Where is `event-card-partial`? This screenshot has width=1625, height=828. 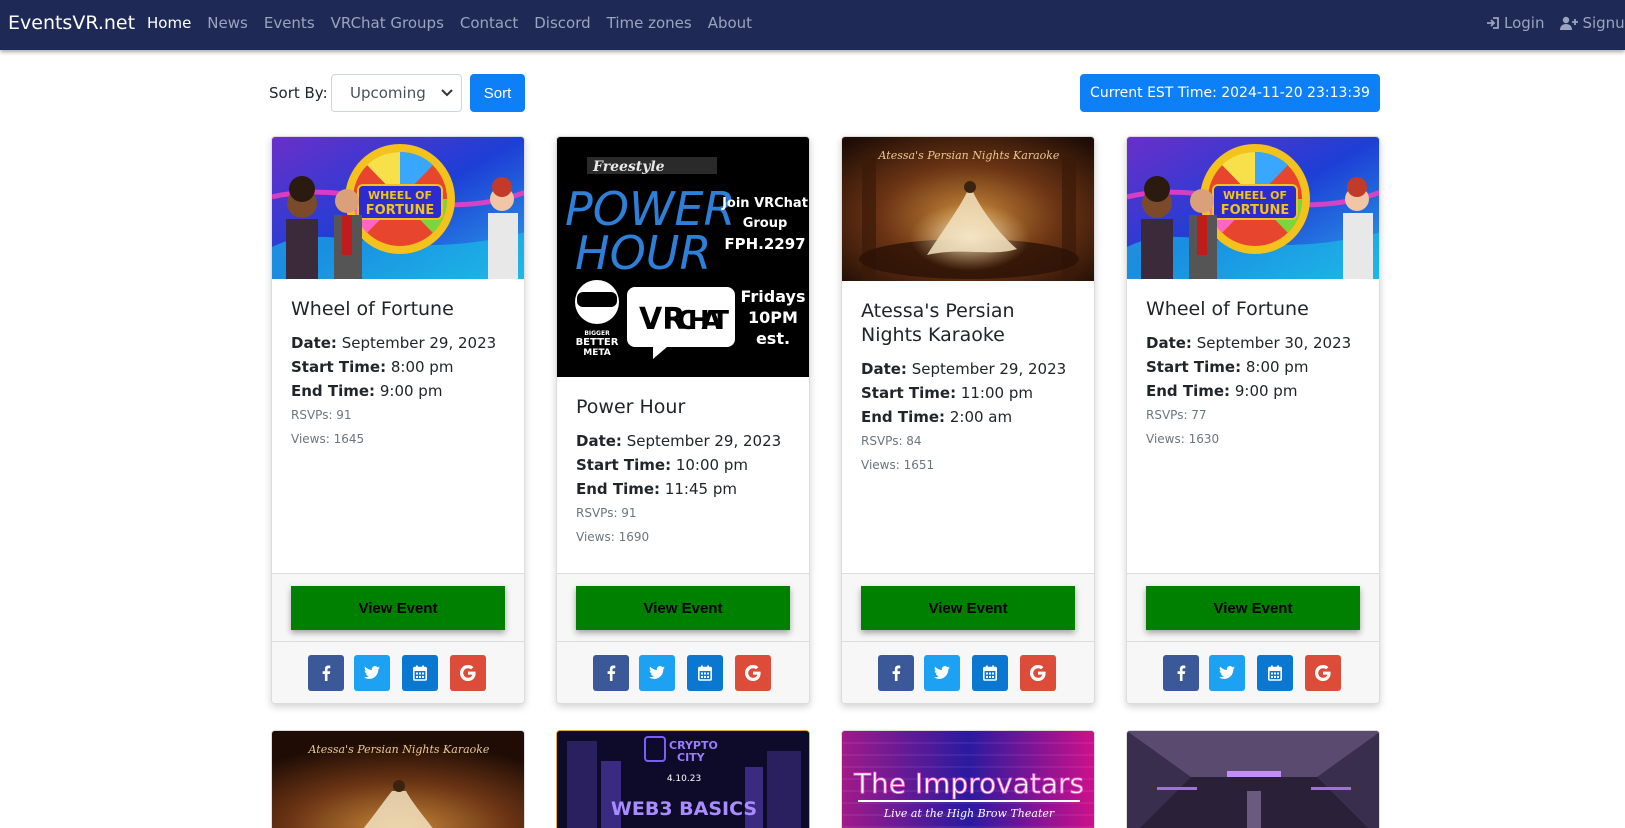 event-card-partial is located at coordinates (1253, 779).